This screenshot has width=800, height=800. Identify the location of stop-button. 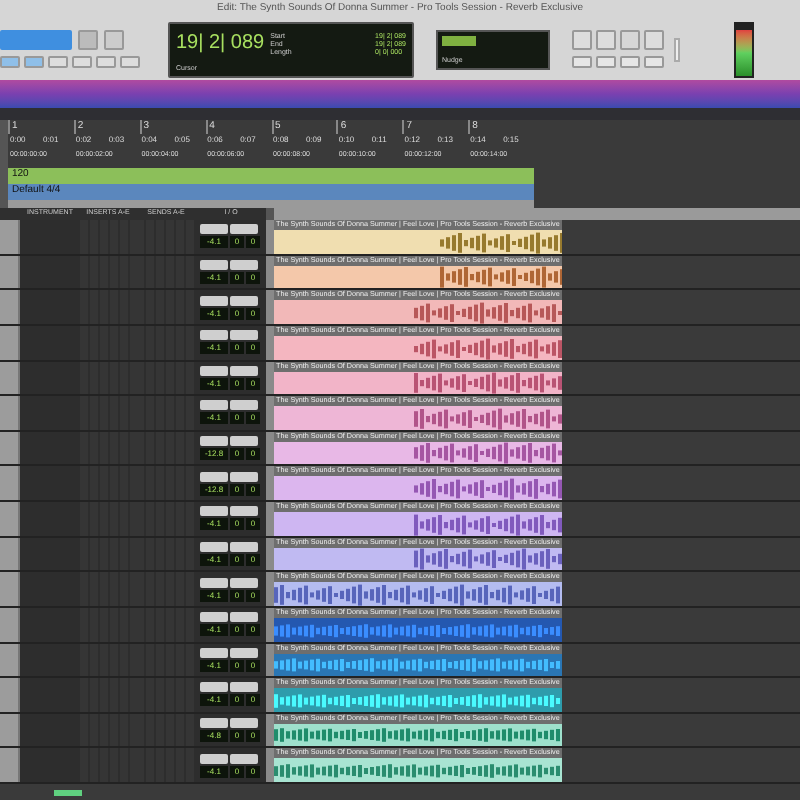
(606, 40).